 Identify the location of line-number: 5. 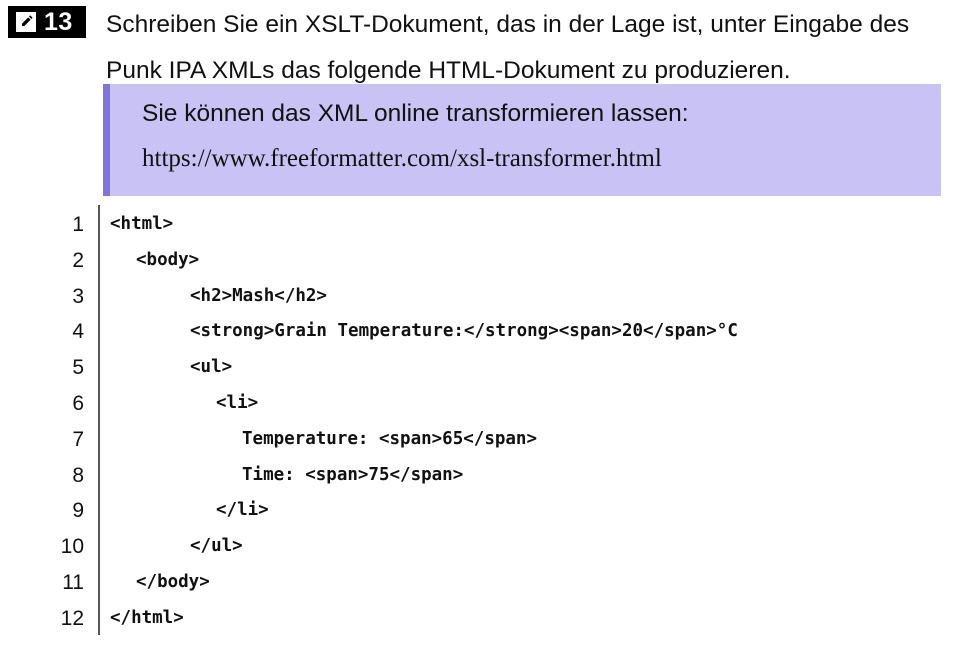
(78, 368).